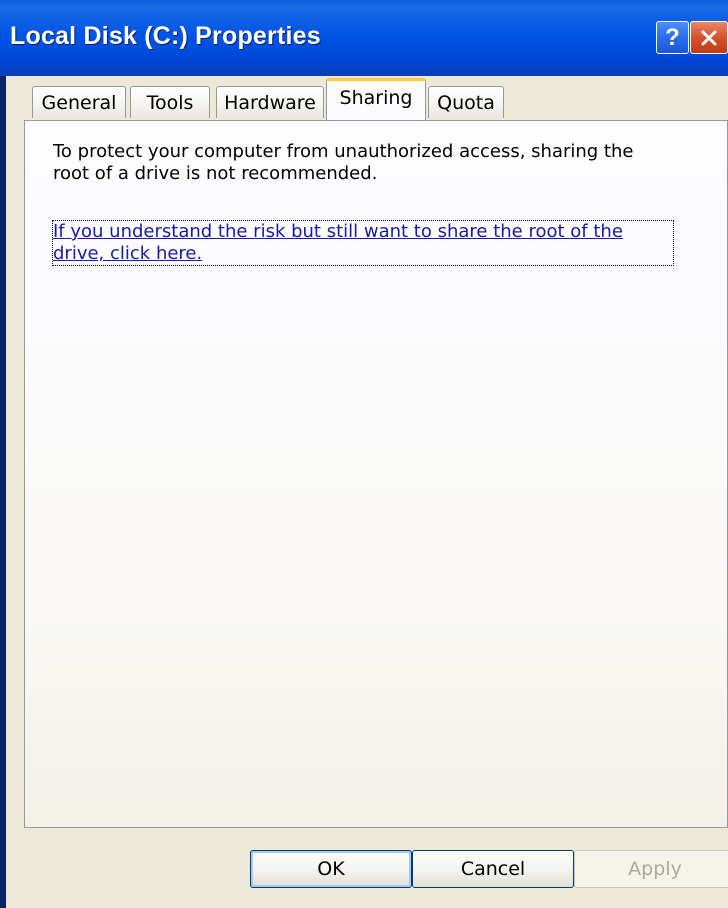 Image resolution: width=728 pixels, height=908 pixels. What do you see at coordinates (270, 102) in the screenshot?
I see `tab-hardware: Hardware` at bounding box center [270, 102].